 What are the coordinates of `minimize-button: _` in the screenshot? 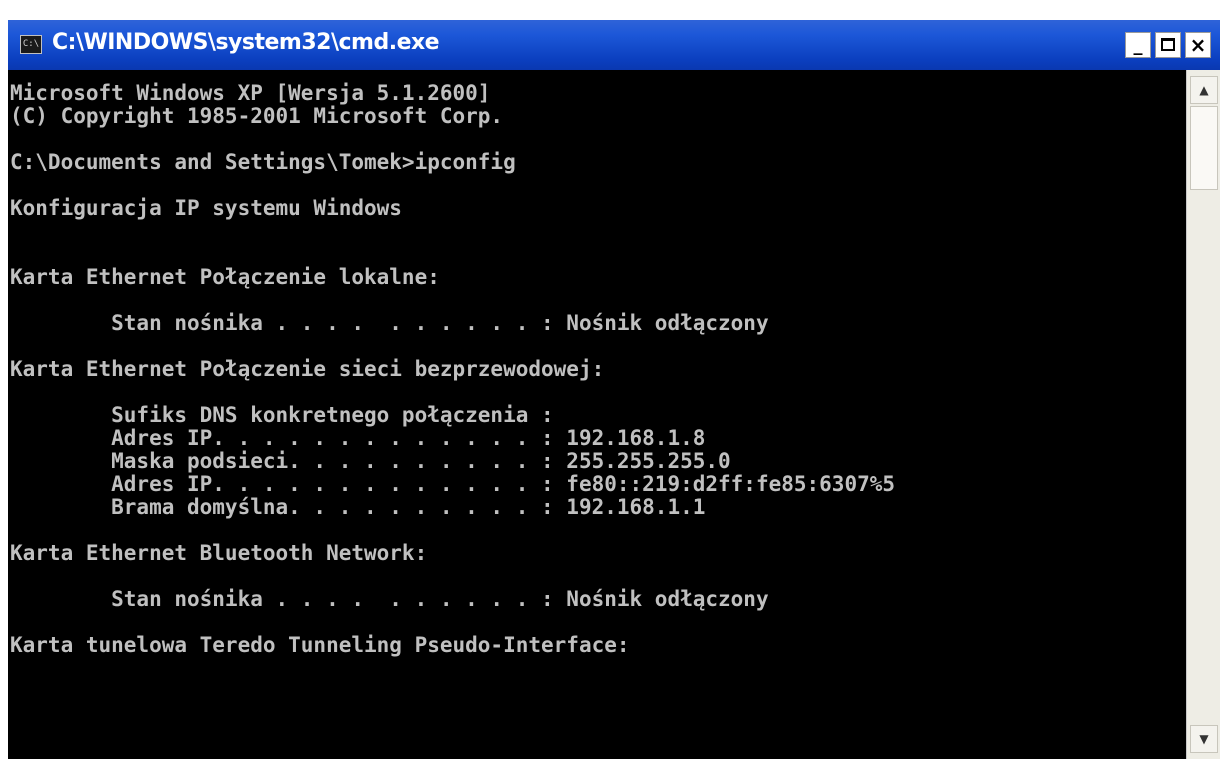 It's located at (1138, 45).